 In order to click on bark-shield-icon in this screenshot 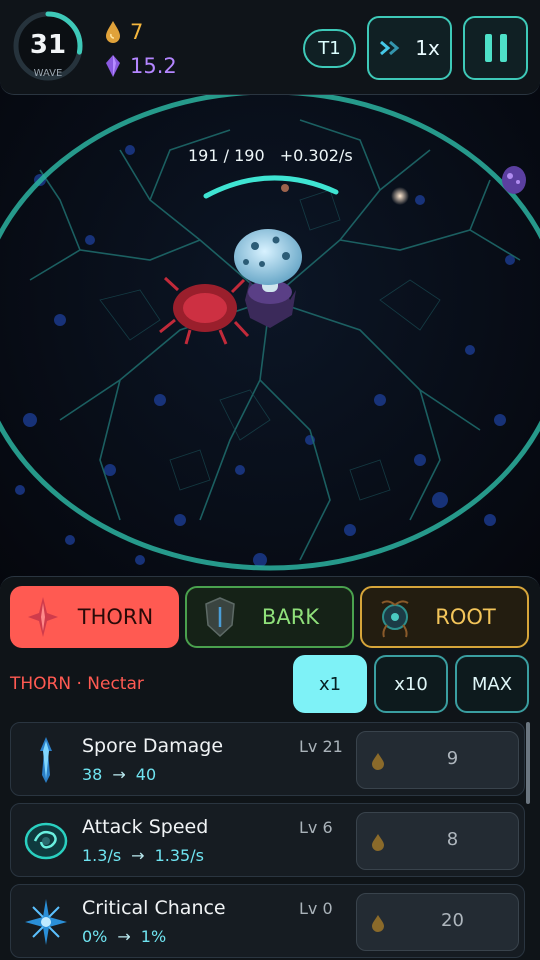, I will do `click(220, 617)`.